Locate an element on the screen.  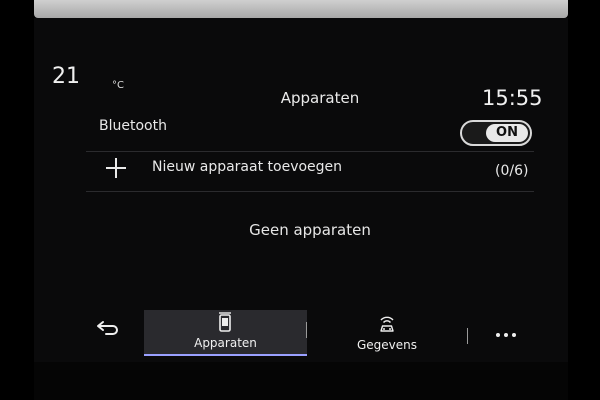
plus-icon is located at coordinates (116, 168).